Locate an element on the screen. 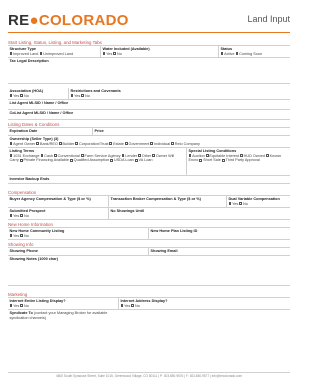 This screenshot has width=320, height=386. option-label: Third Party Approval is located at coordinates (242, 160).